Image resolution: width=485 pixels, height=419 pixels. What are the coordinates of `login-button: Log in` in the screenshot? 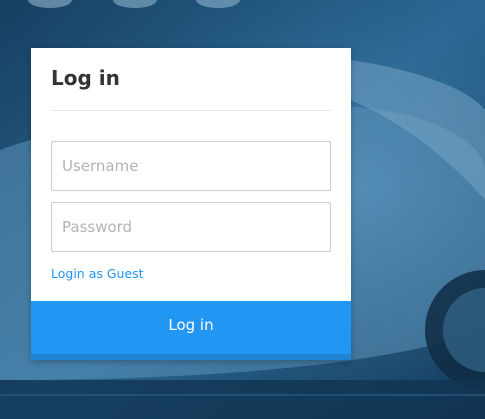 It's located at (191, 330).